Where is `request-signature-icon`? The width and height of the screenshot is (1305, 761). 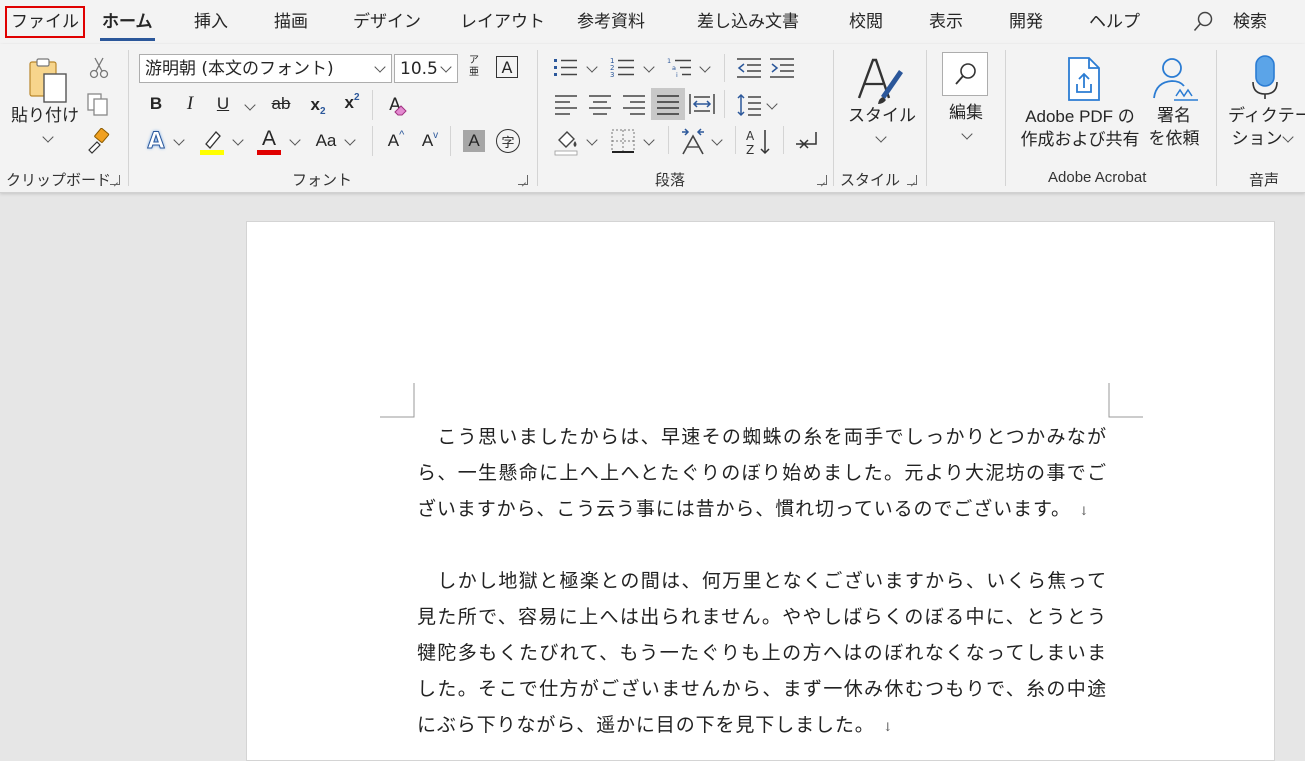 request-signature-icon is located at coordinates (1175, 79).